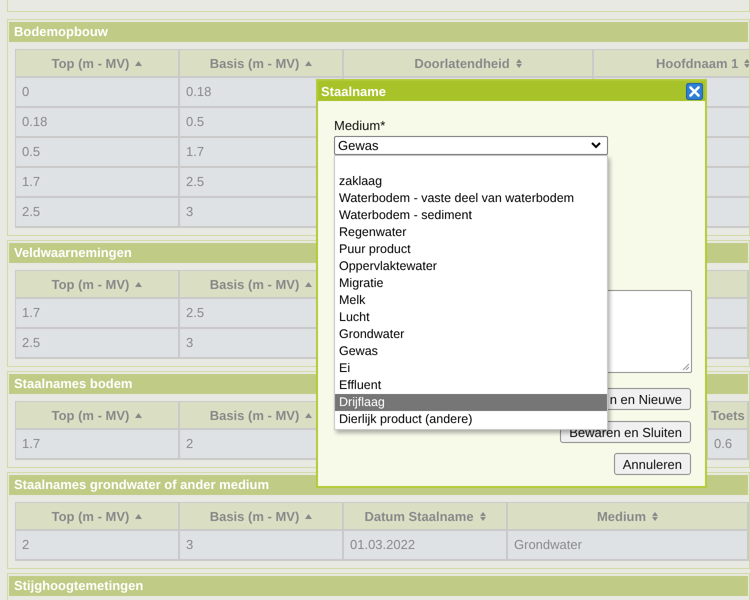 The width and height of the screenshot is (750, 600). Describe the element at coordinates (596, 145) in the screenshot. I see `chevron-down-icon` at that location.